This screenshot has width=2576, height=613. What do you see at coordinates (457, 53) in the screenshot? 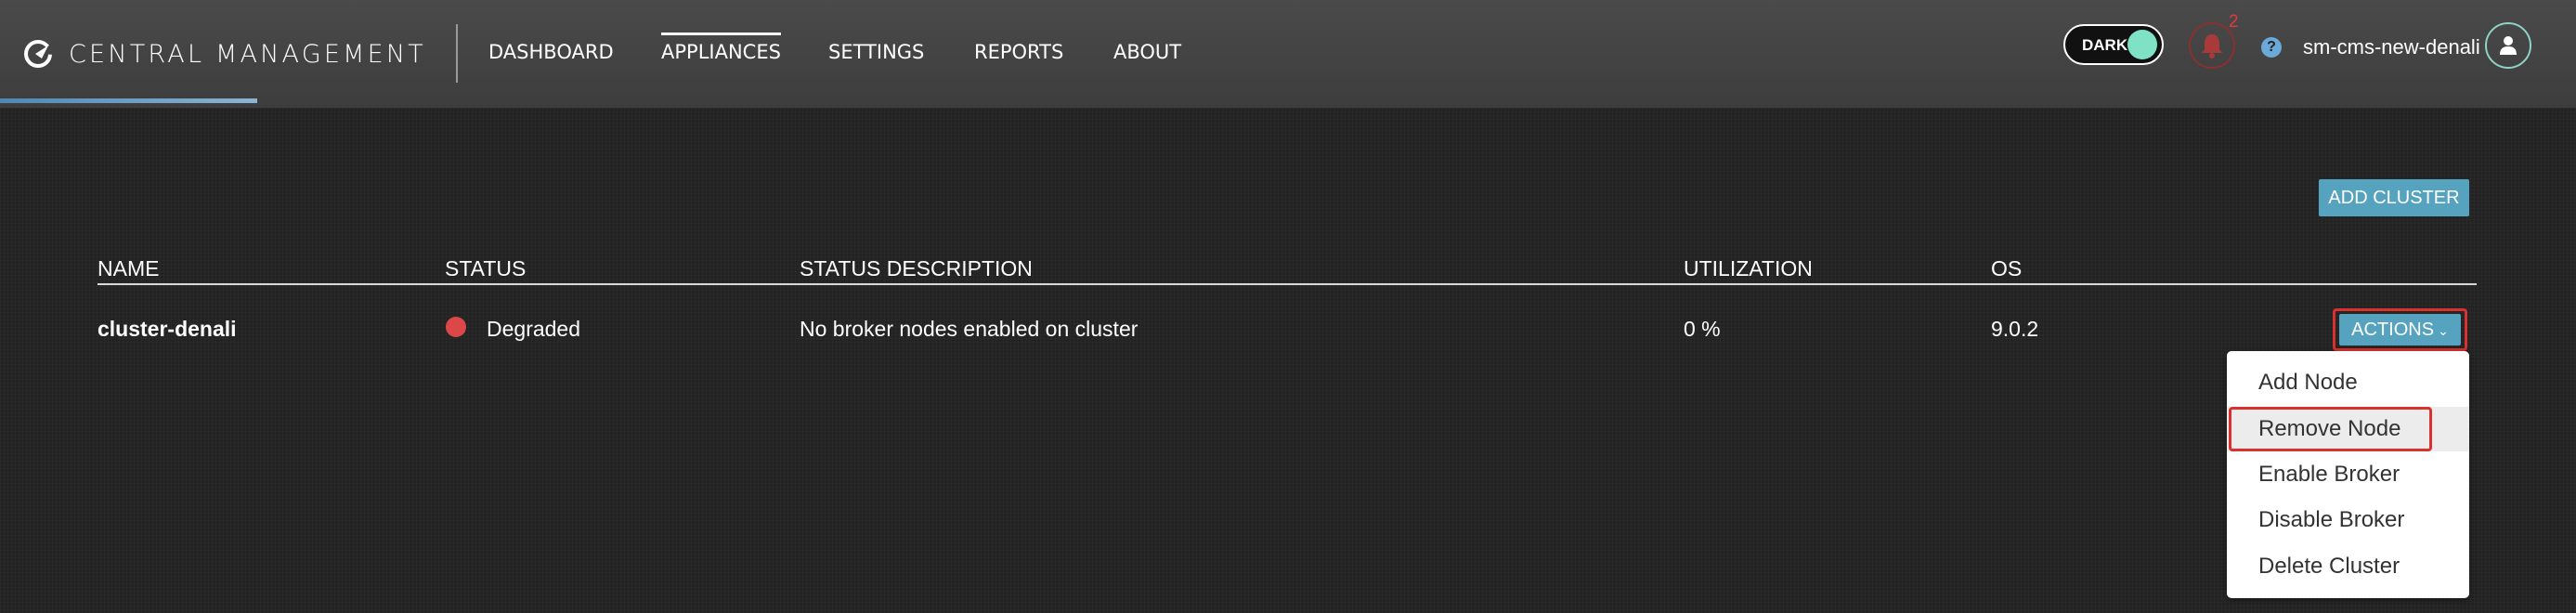
I see `brand-divider` at bounding box center [457, 53].